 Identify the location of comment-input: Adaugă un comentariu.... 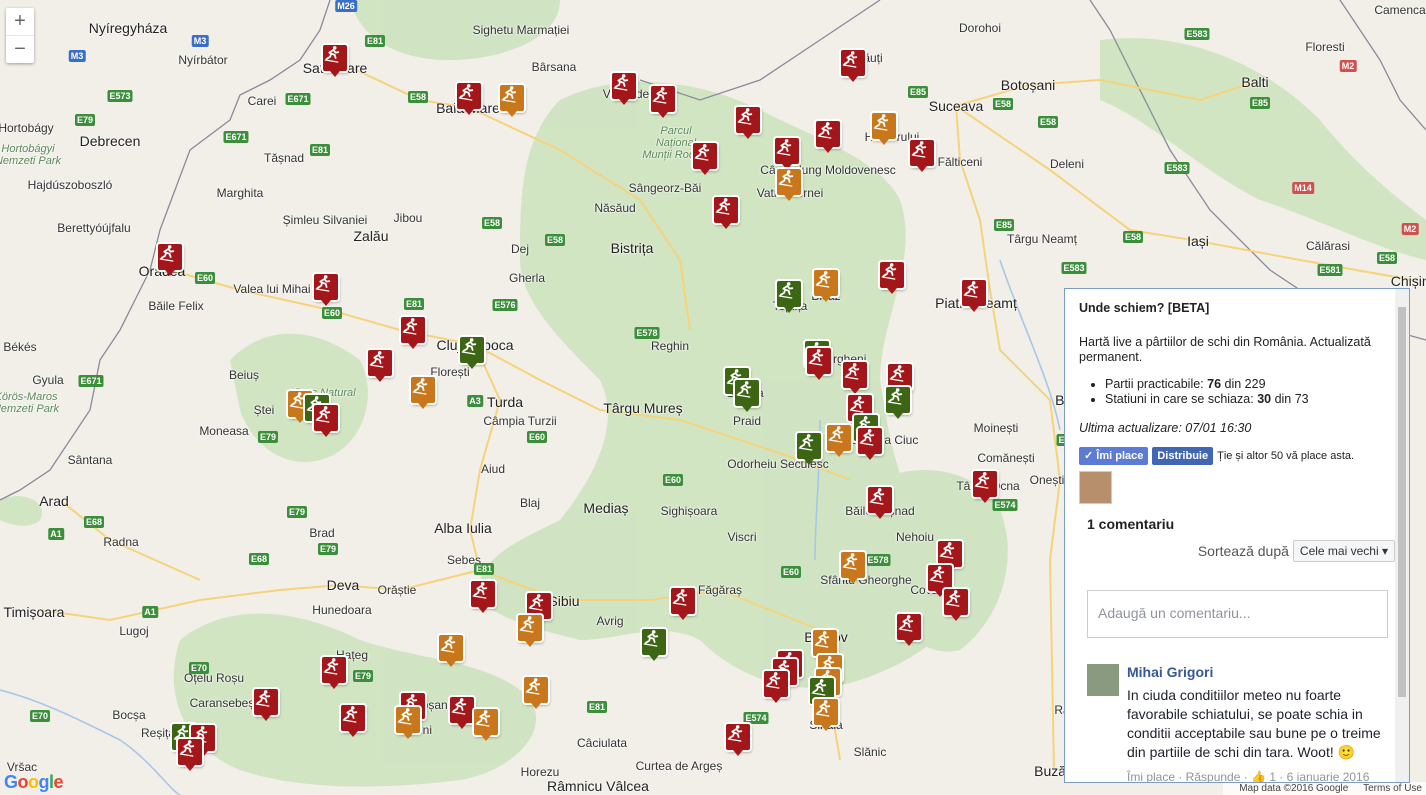
(1237, 614).